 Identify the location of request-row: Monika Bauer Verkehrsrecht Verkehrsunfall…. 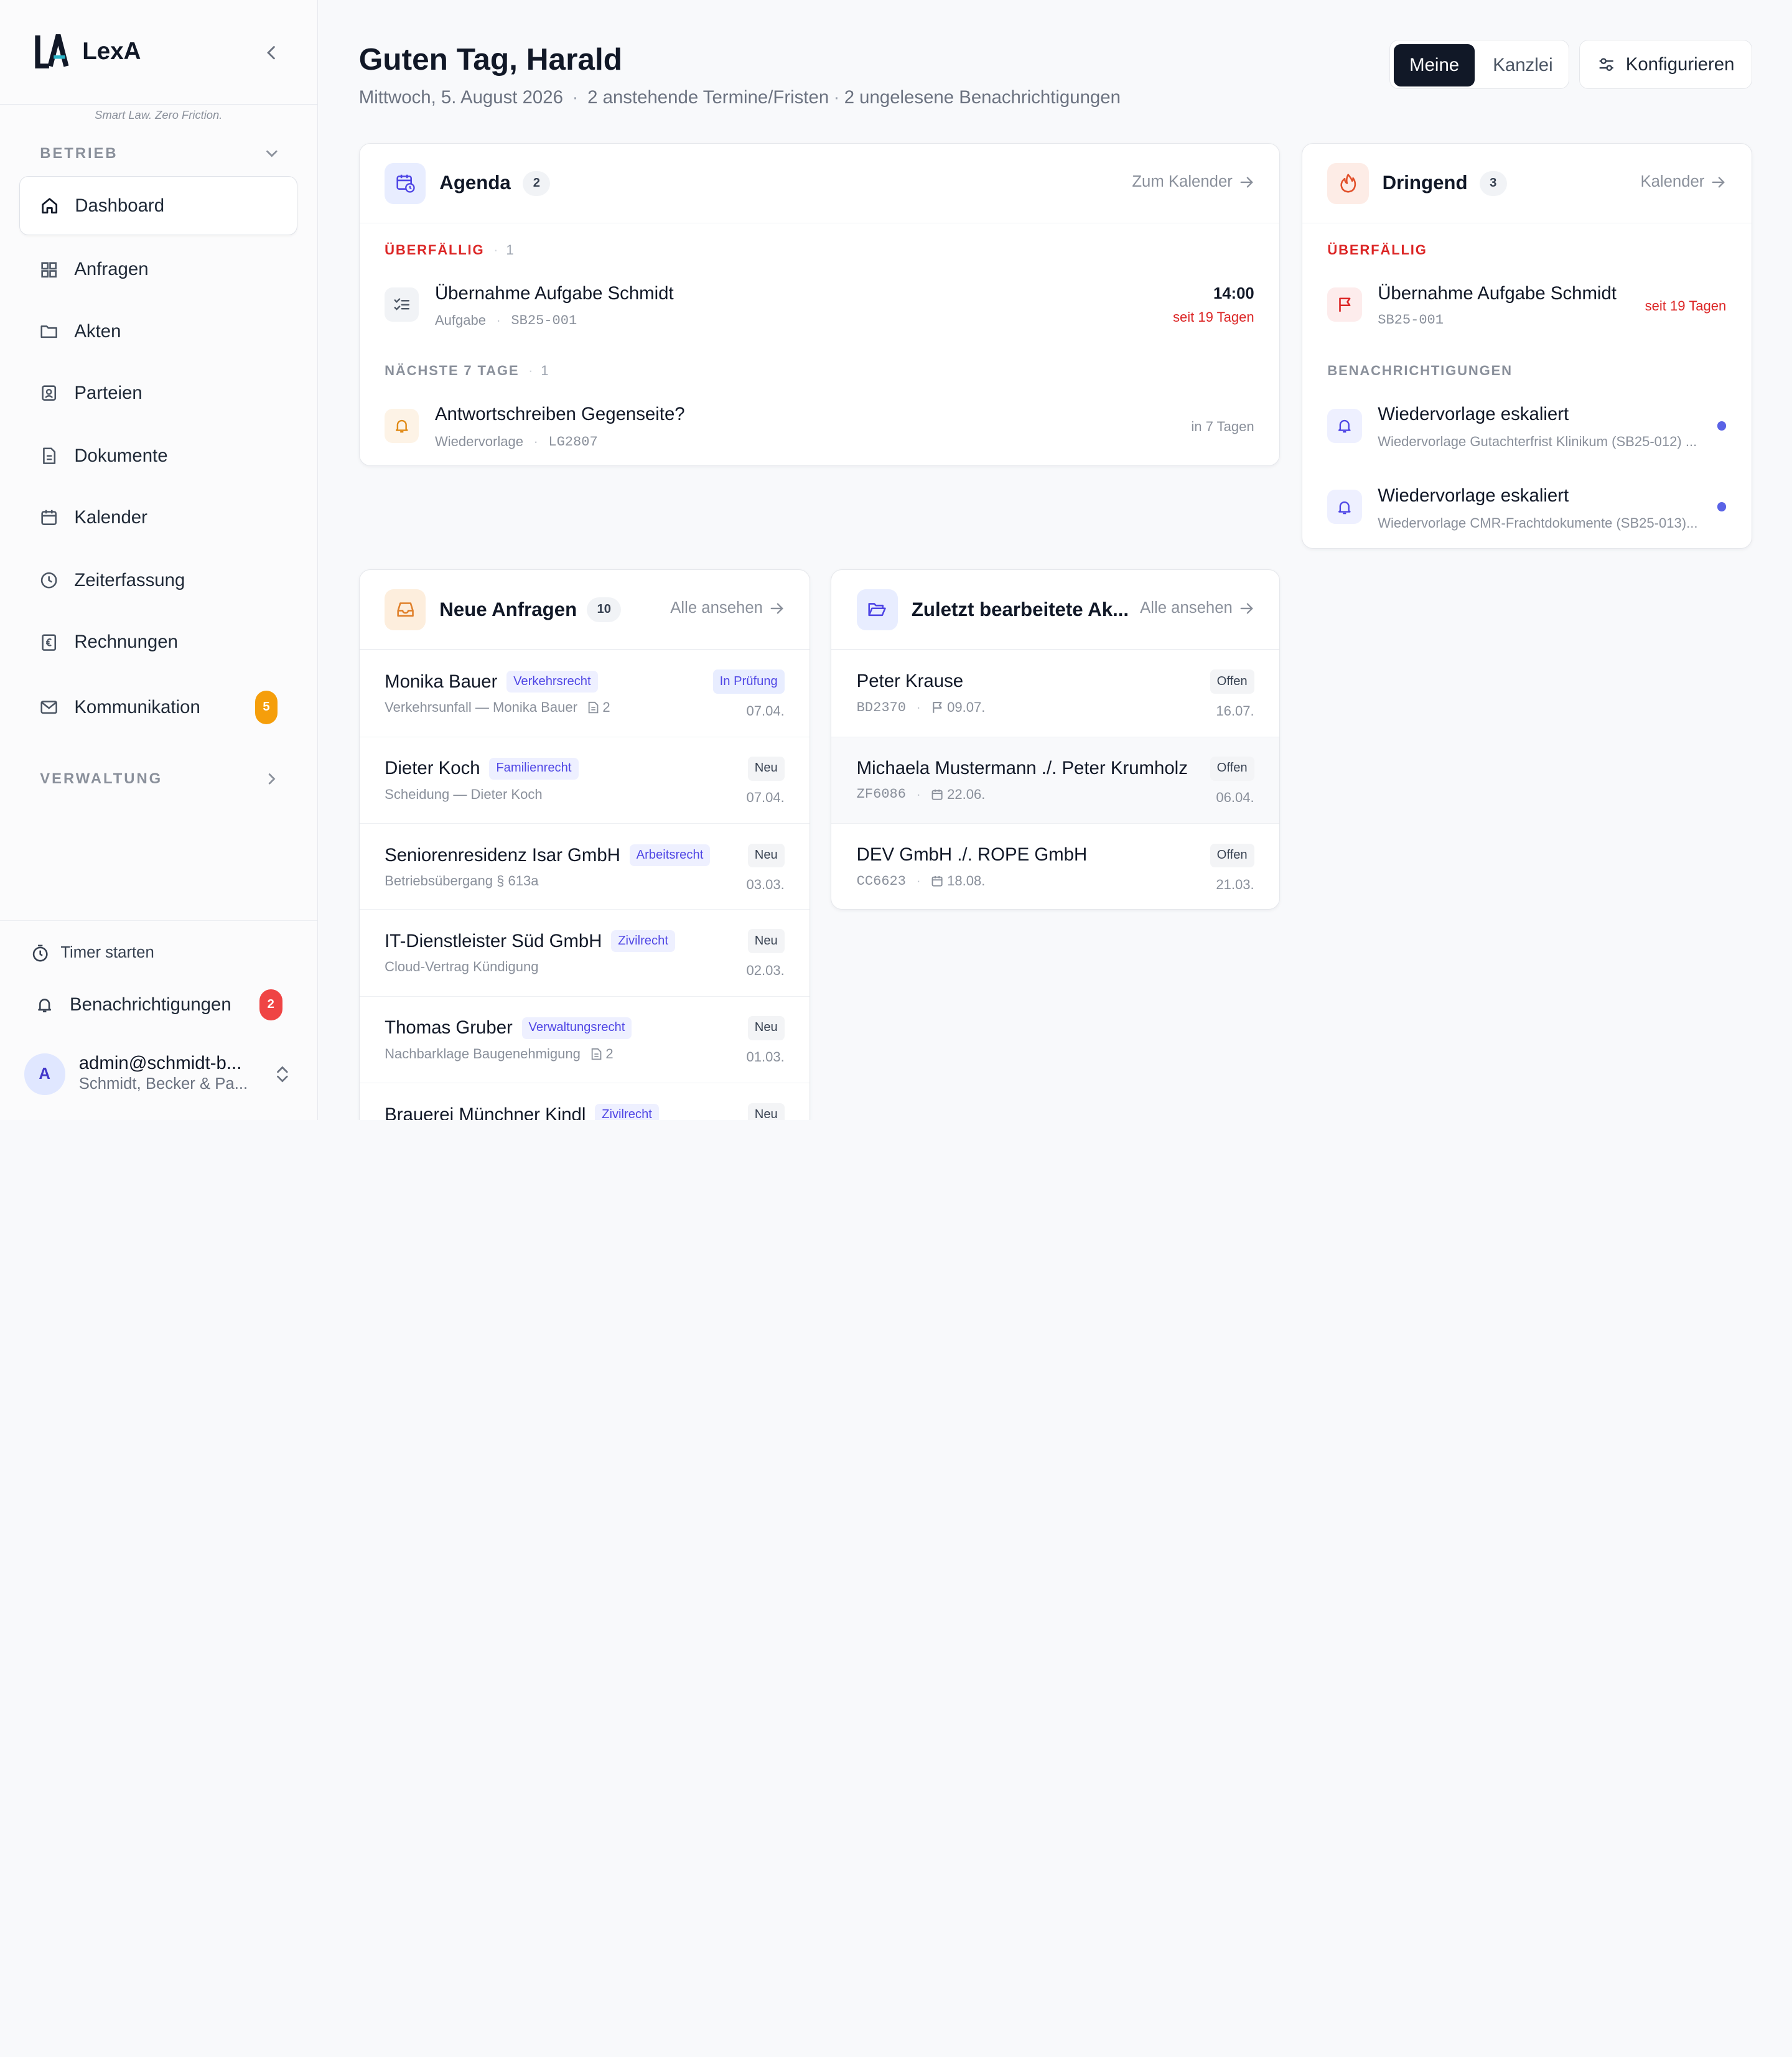
(584, 693).